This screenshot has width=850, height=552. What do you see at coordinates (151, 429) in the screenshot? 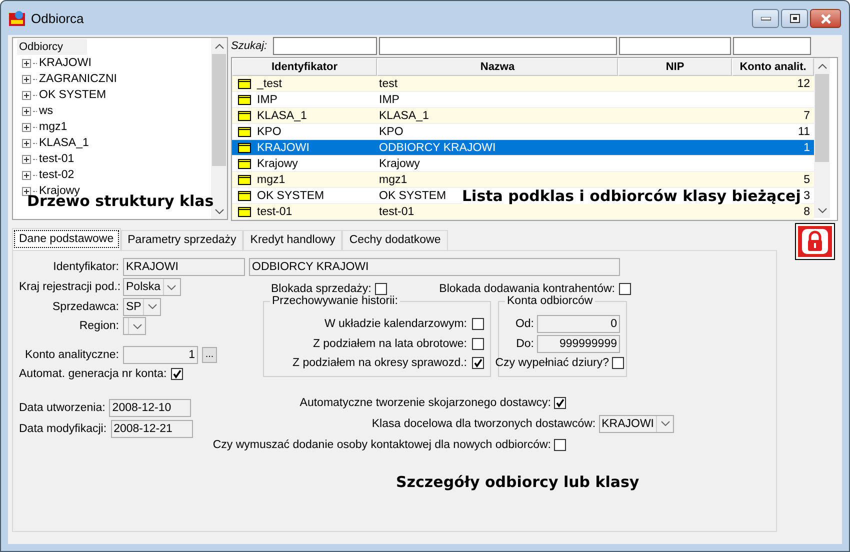
I see `input-field: 2008-12-21` at bounding box center [151, 429].